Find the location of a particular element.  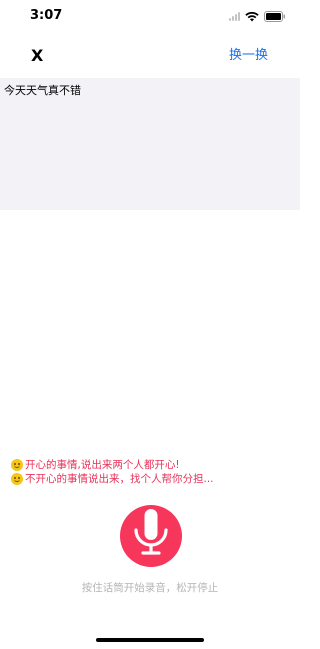

wifi-icon is located at coordinates (252, 16).